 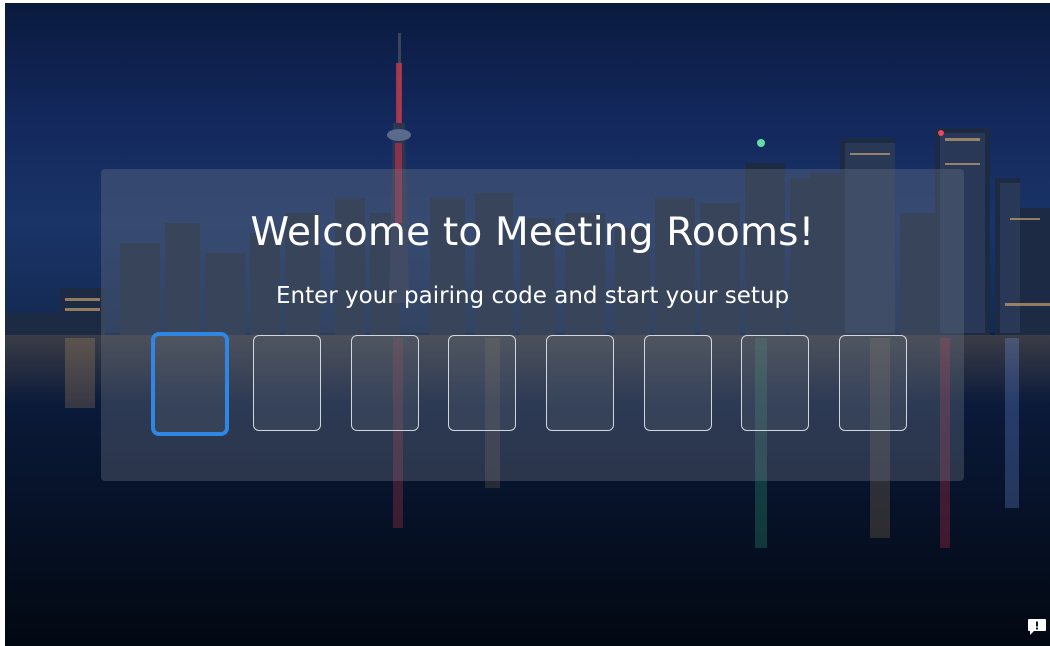 I want to click on page-title: Welcome to Meeting Rooms!, so click(x=532, y=232).